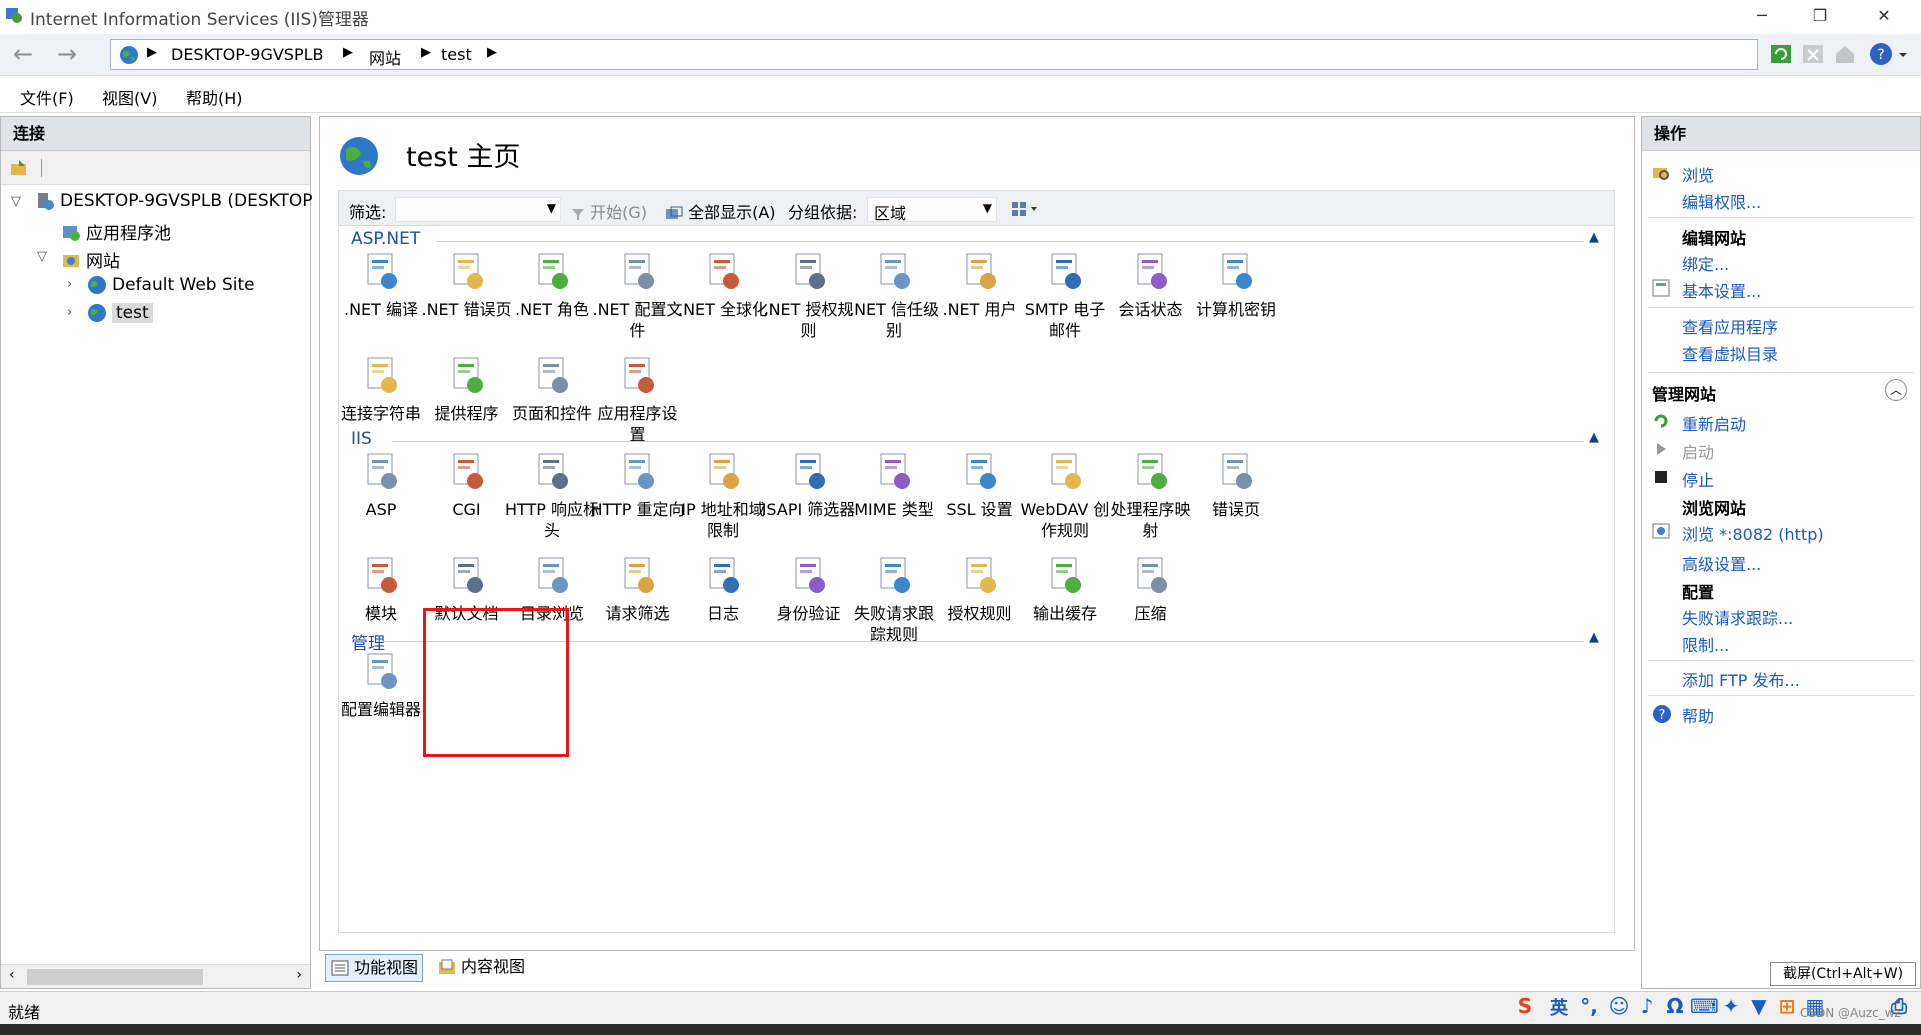 This screenshot has height=1035, width=1921. I want to click on feature-tile: 计算机密钥, so click(1236, 302).